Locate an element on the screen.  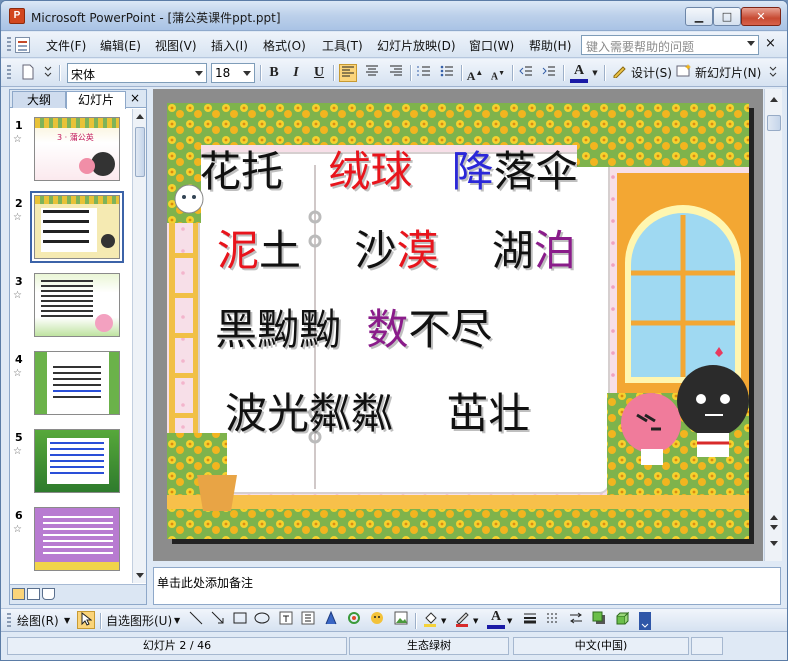
underline-button: U is located at coordinates (319, 73).